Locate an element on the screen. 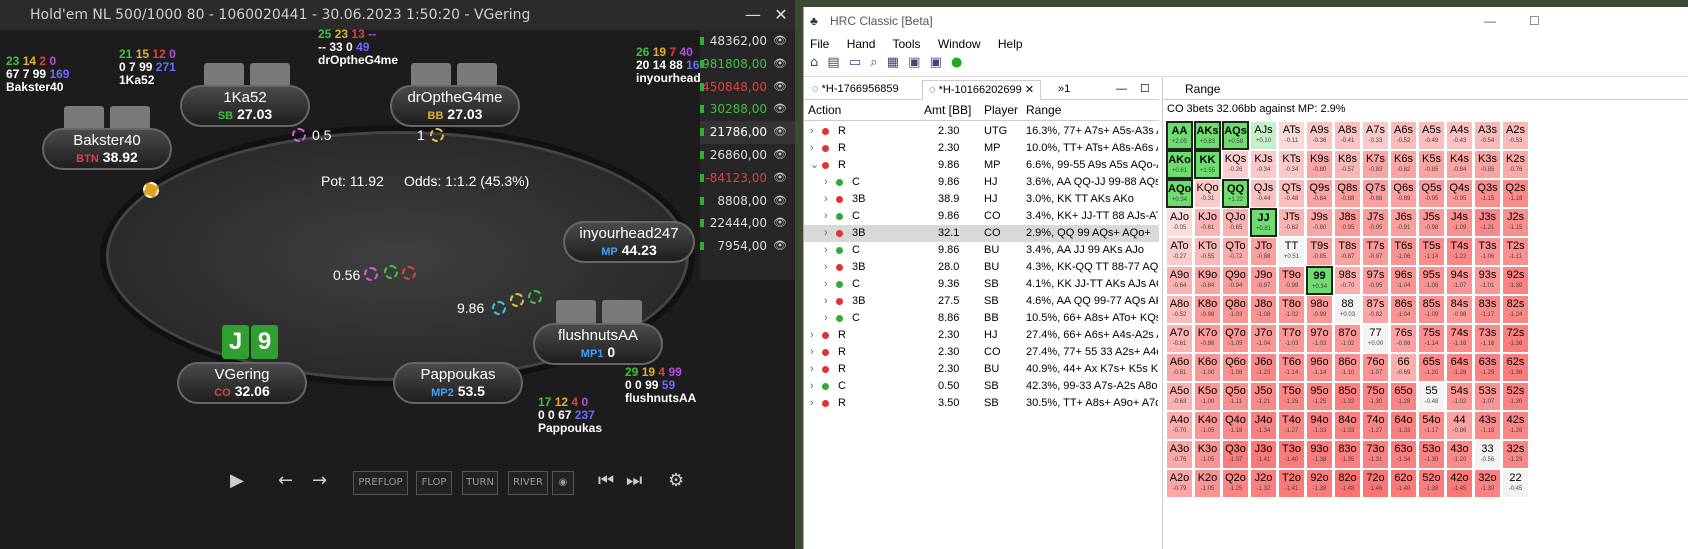  menu-hand: Hand is located at coordinates (861, 44).